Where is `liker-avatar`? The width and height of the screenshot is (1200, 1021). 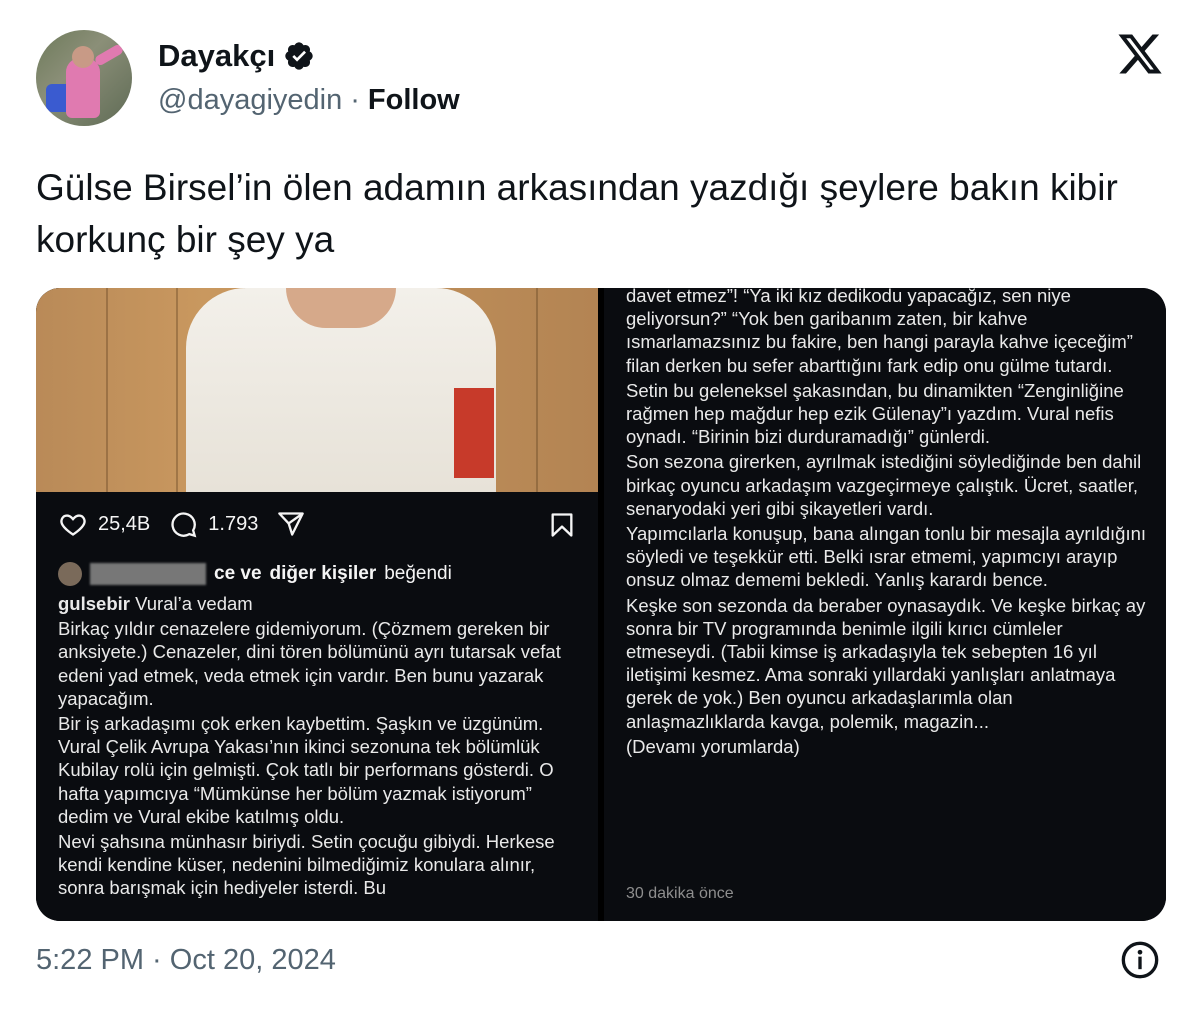 liker-avatar is located at coordinates (70, 574).